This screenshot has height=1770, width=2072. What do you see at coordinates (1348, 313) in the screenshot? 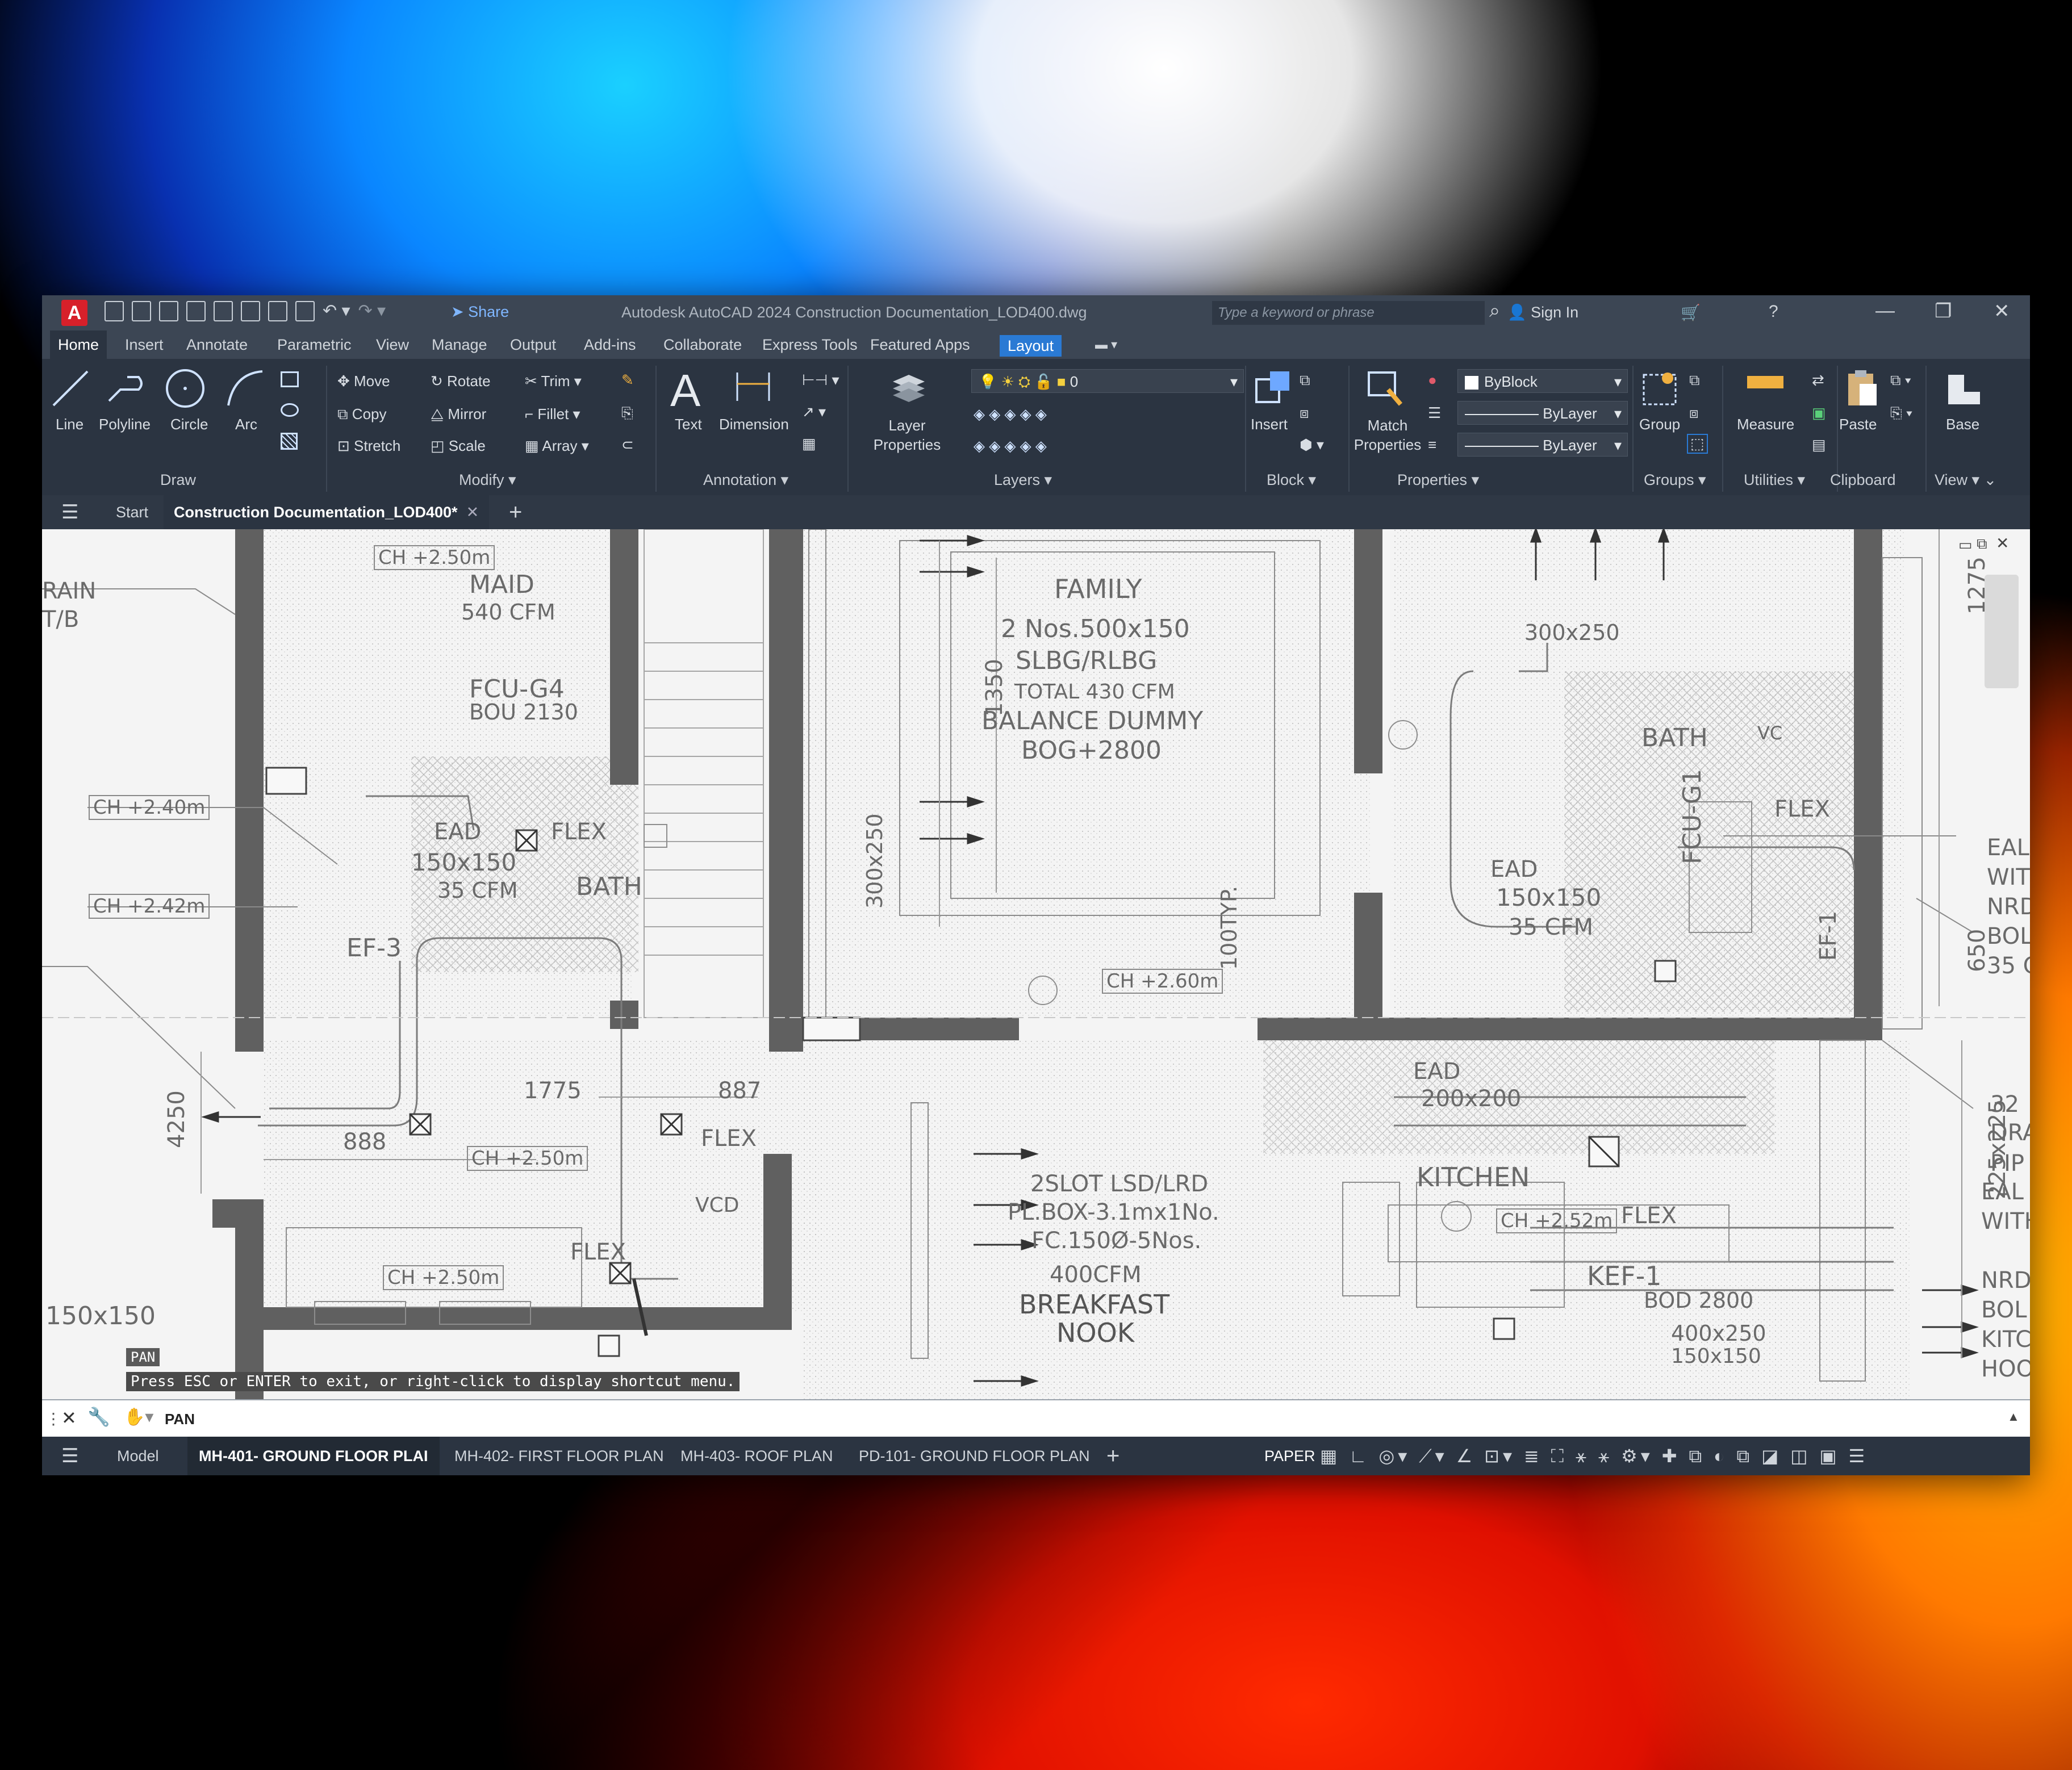
I see `search-input: Type a keyword or phrase` at bounding box center [1348, 313].